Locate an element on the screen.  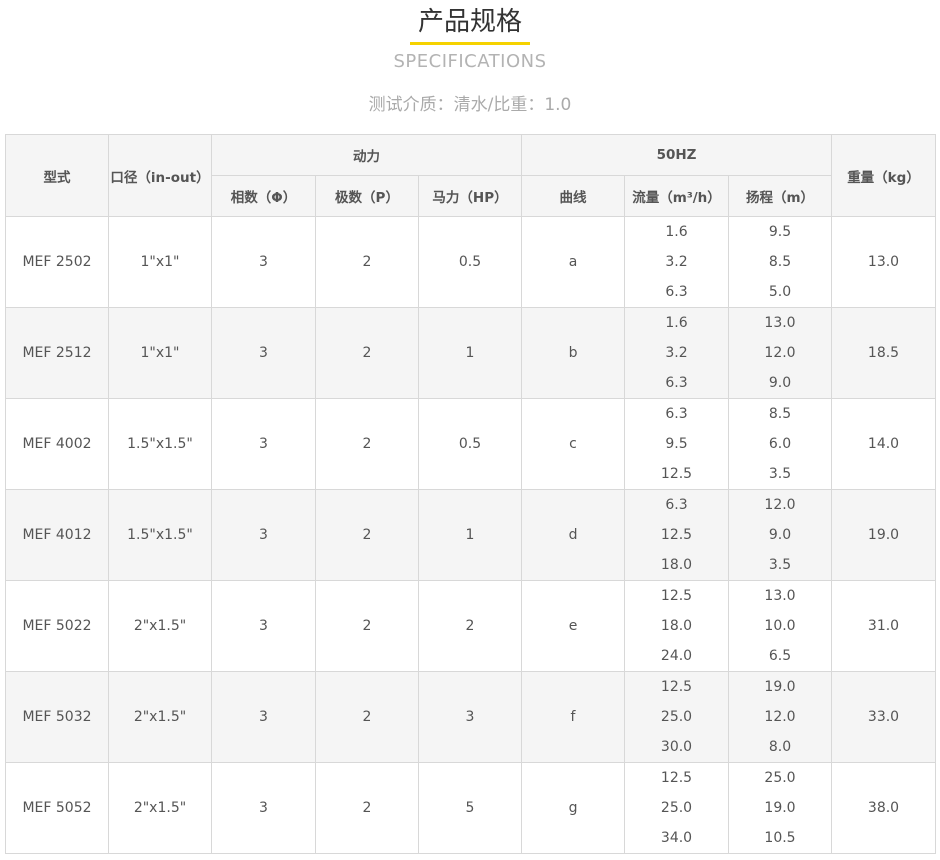
weight-cell: 19.0 is located at coordinates (884, 535).